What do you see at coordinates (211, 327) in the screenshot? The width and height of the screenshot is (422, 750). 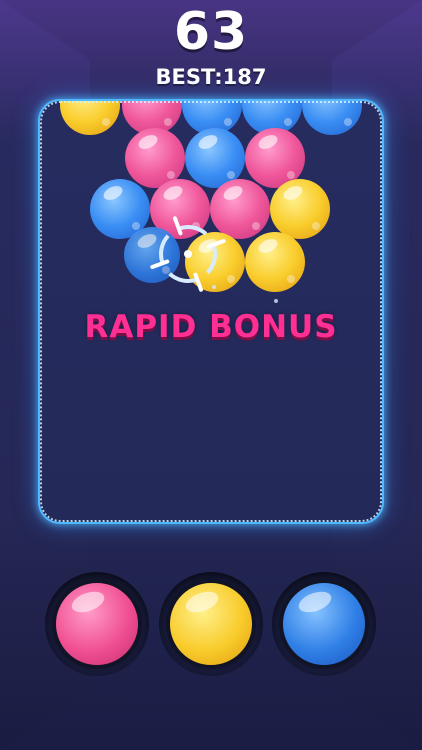 I see `rapid-bonus-label: RAPID BONUS` at bounding box center [211, 327].